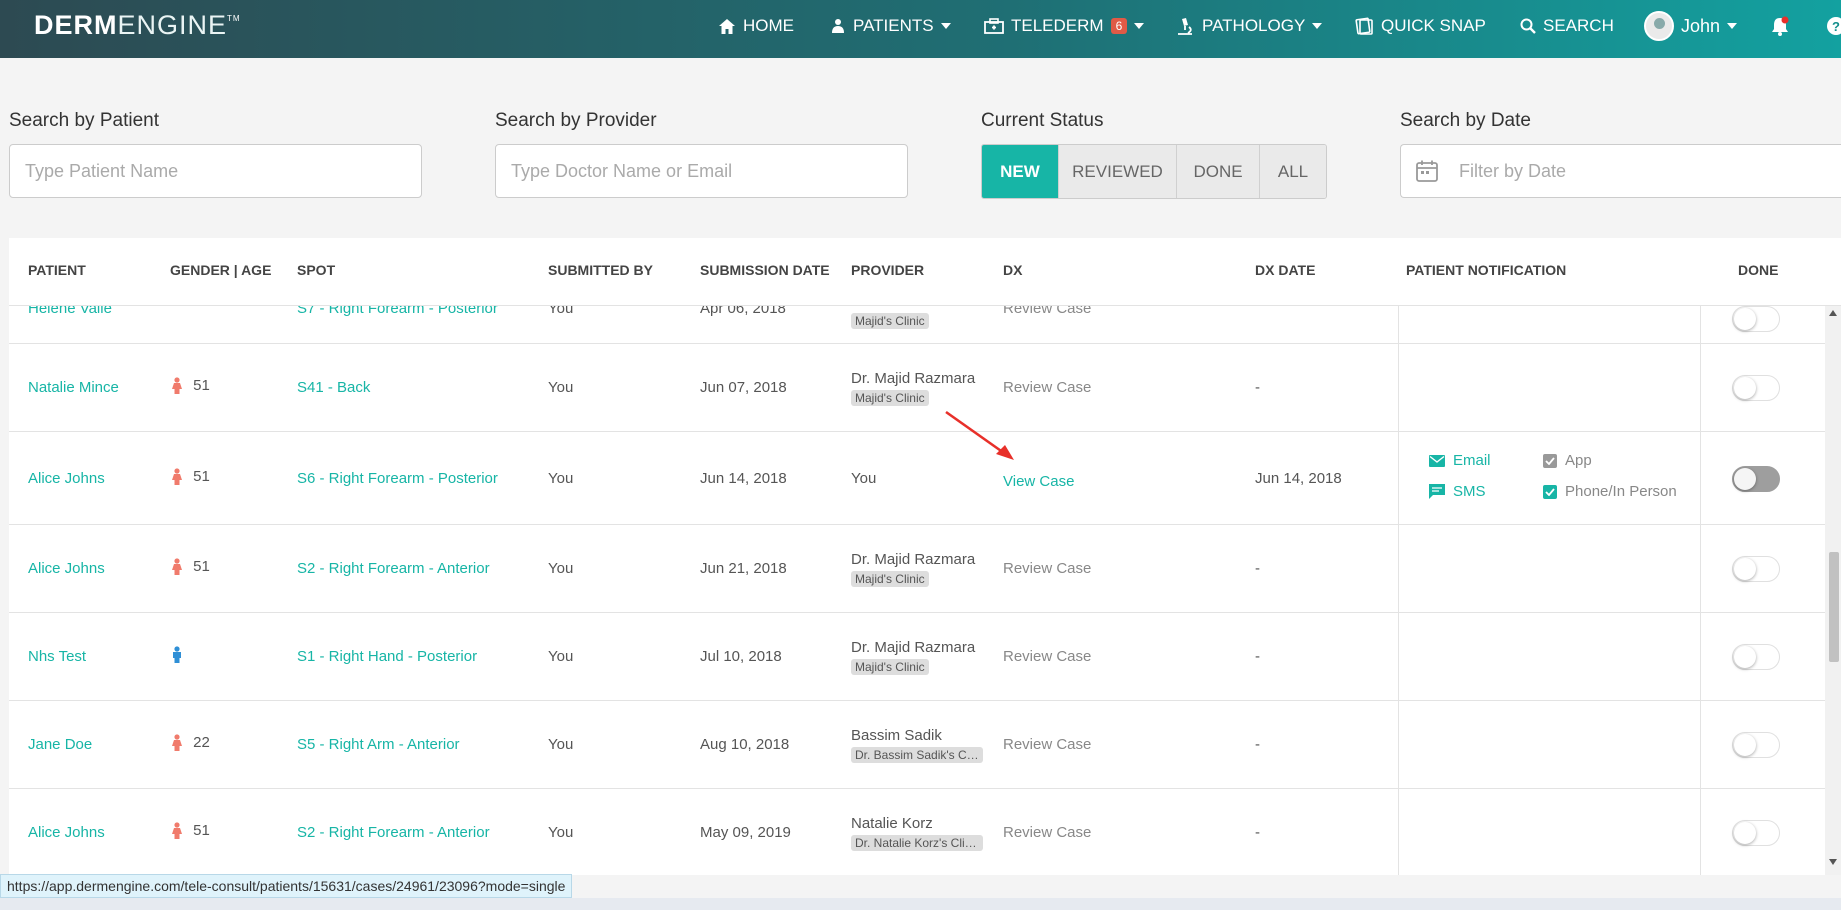 This screenshot has width=1841, height=910. Describe the element at coordinates (768, 25) in the screenshot. I see `nav-home-label: HOME` at that location.